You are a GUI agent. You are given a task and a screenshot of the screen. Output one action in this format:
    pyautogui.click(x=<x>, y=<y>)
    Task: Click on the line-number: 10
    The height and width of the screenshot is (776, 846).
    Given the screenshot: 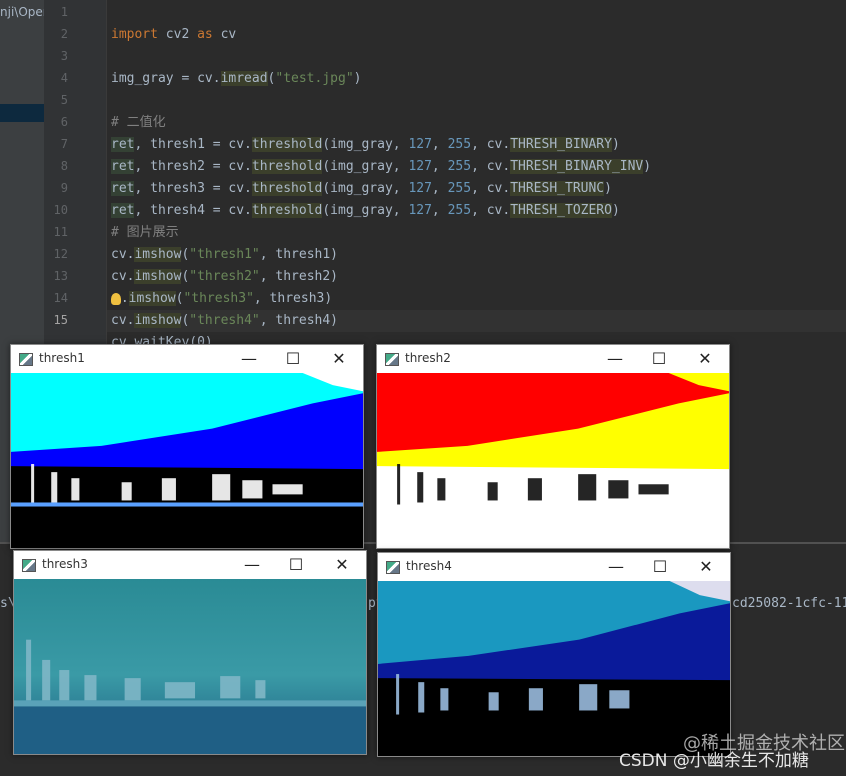 What is the action you would take?
    pyautogui.click(x=60, y=210)
    